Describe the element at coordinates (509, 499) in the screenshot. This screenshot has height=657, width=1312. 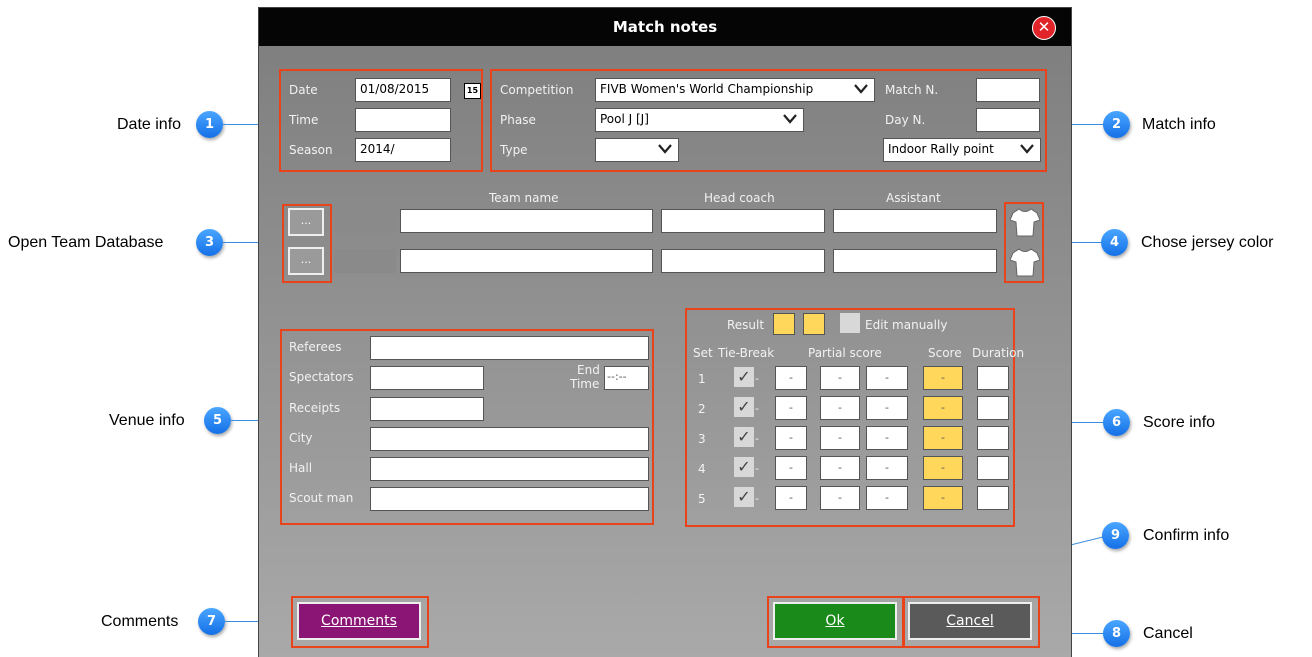
I see `scout-man-field` at that location.